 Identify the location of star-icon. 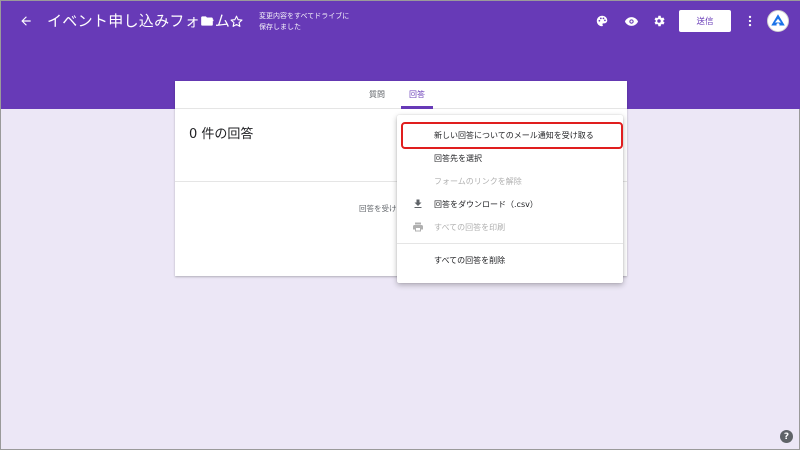
(236, 21).